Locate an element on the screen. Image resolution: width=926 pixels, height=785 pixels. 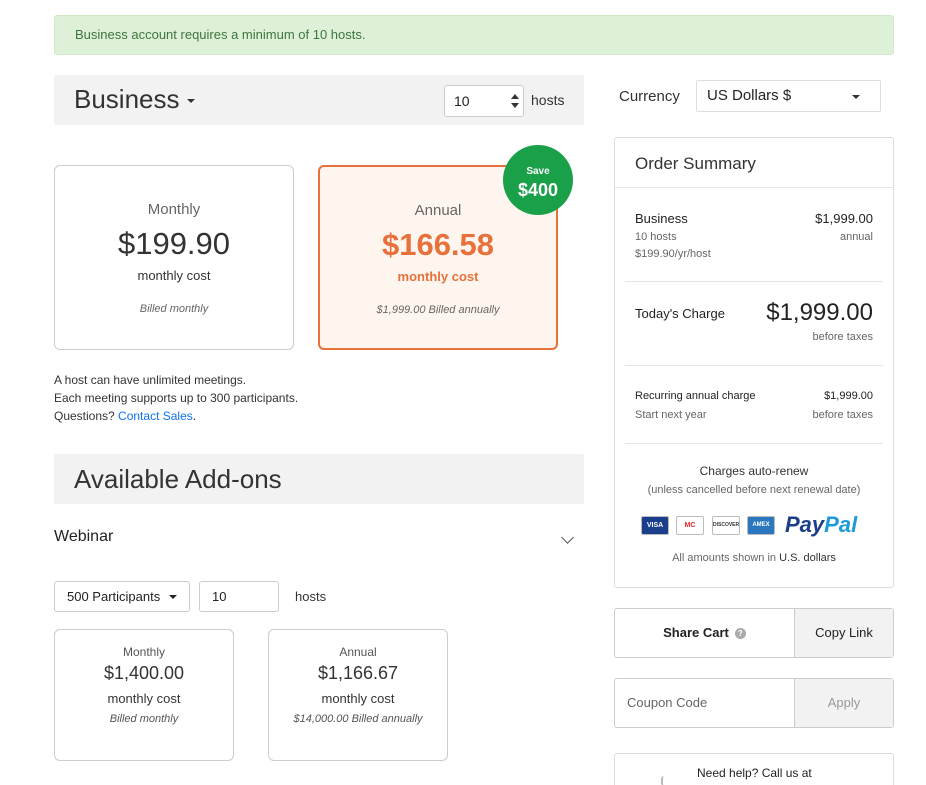
save-label: Save is located at coordinates (538, 171).